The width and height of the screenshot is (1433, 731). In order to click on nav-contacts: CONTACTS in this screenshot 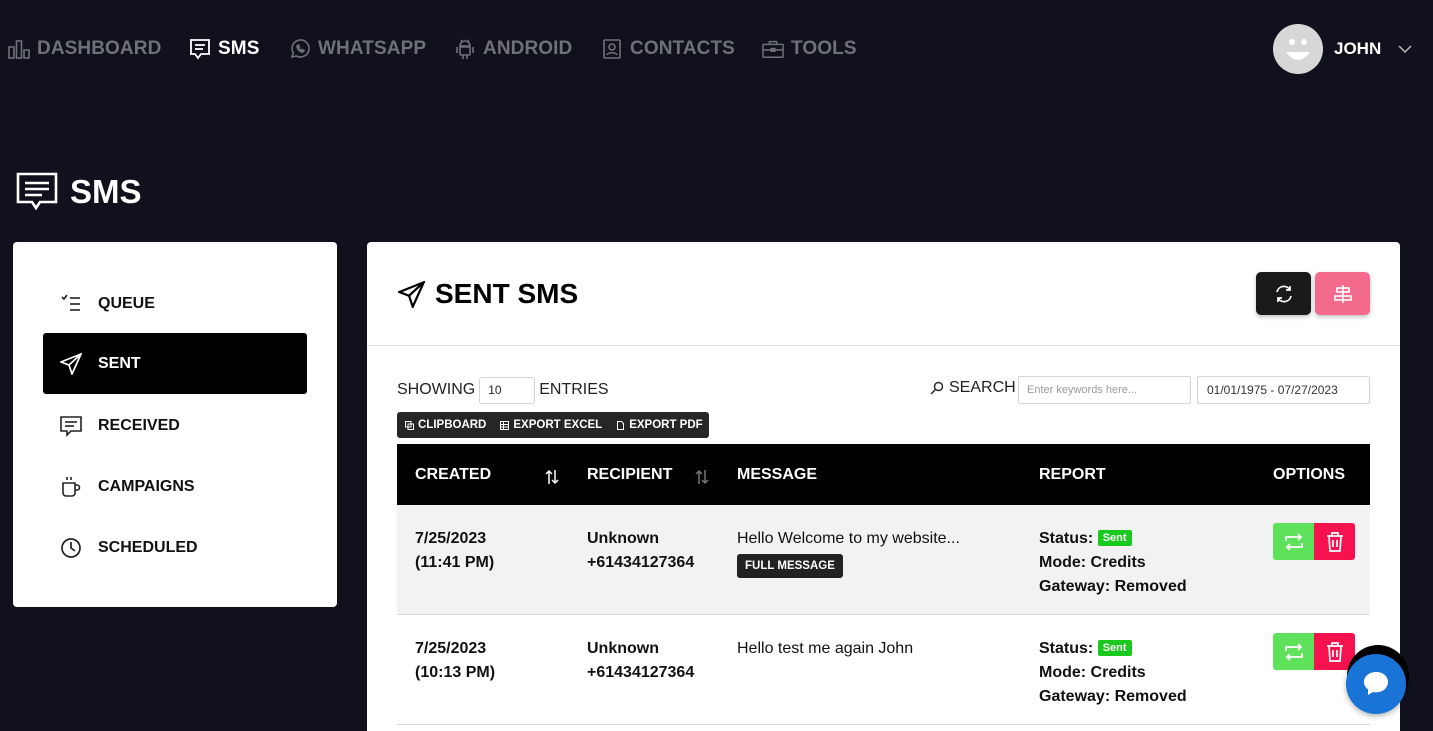, I will do `click(668, 49)`.